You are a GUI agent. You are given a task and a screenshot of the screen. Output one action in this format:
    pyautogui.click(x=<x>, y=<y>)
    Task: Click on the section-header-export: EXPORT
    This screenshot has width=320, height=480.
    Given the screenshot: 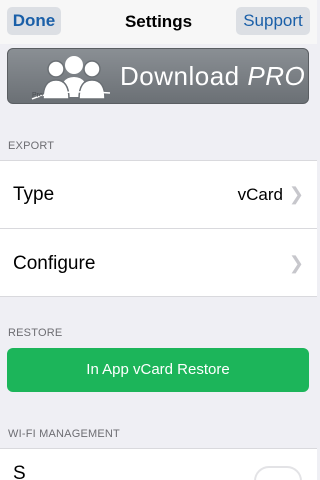 What is the action you would take?
    pyautogui.click(x=31, y=146)
    